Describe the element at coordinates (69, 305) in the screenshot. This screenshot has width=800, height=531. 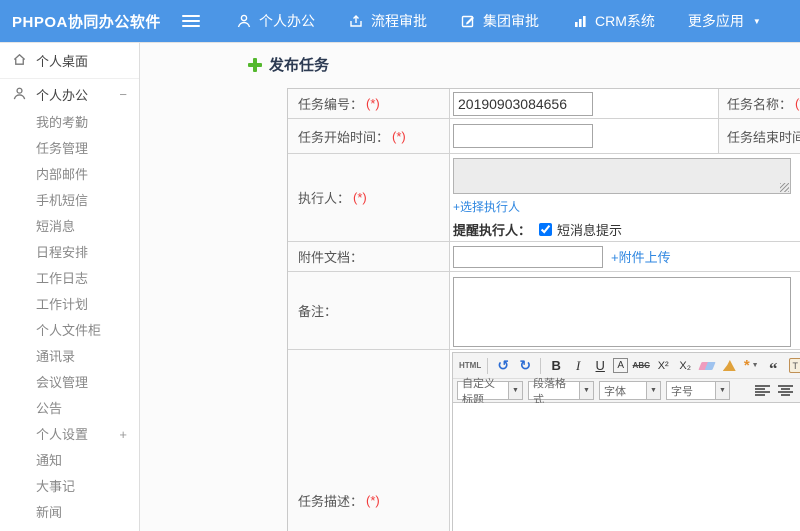
I see `sidebar-item-work-plan: 工作计划` at that location.